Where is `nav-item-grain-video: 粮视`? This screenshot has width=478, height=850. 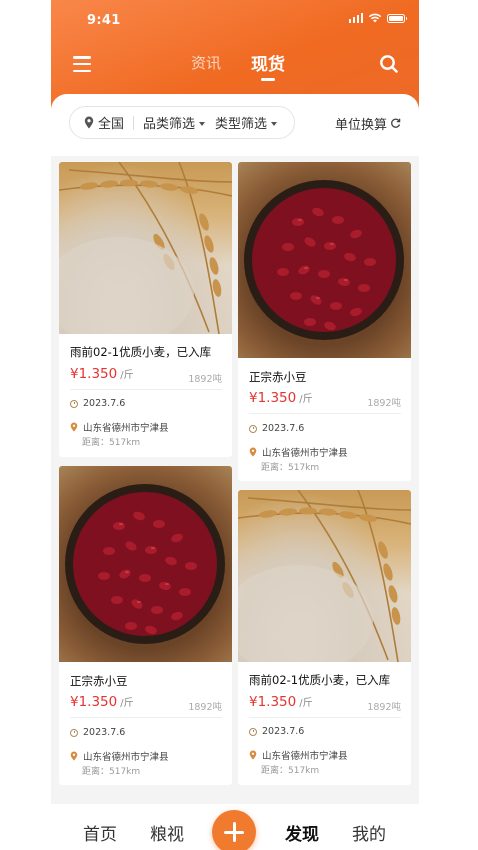
nav-item-grain-video: 粮视 is located at coordinates (167, 832).